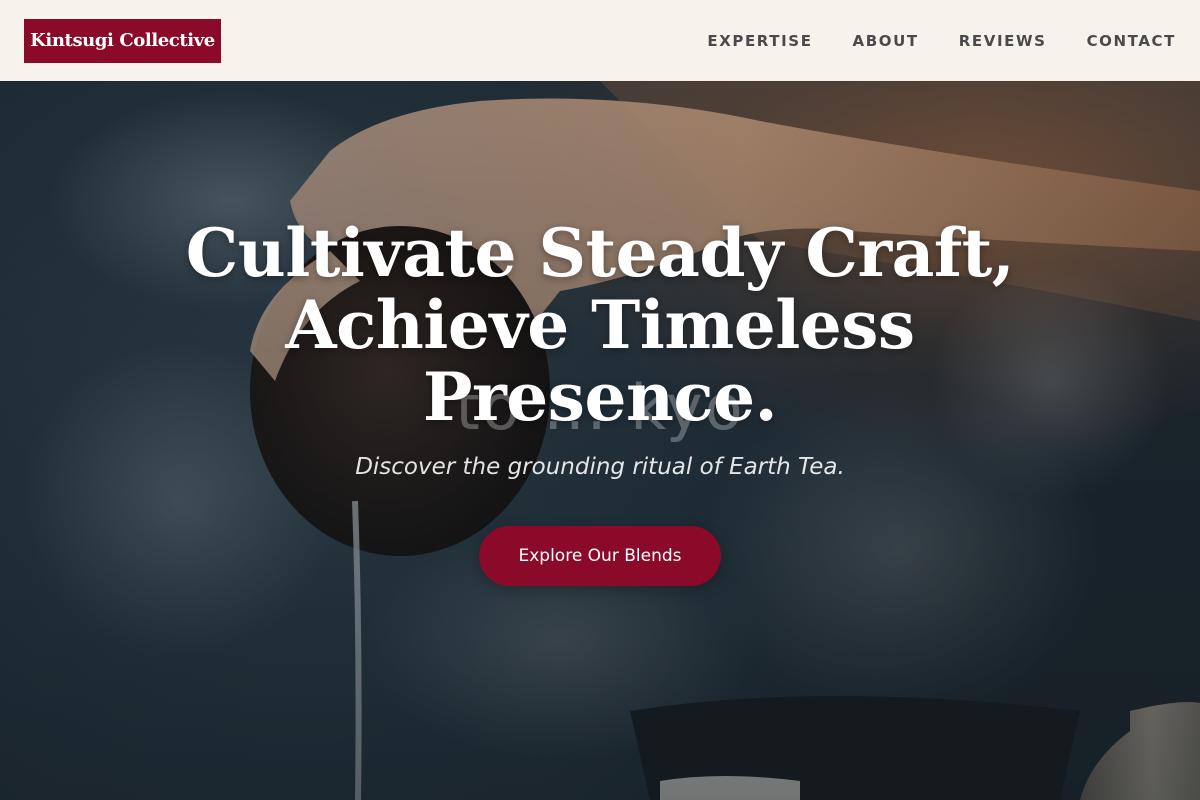 The width and height of the screenshot is (1200, 800). What do you see at coordinates (1131, 41) in the screenshot?
I see `nav-link-contact: CONTACT` at bounding box center [1131, 41].